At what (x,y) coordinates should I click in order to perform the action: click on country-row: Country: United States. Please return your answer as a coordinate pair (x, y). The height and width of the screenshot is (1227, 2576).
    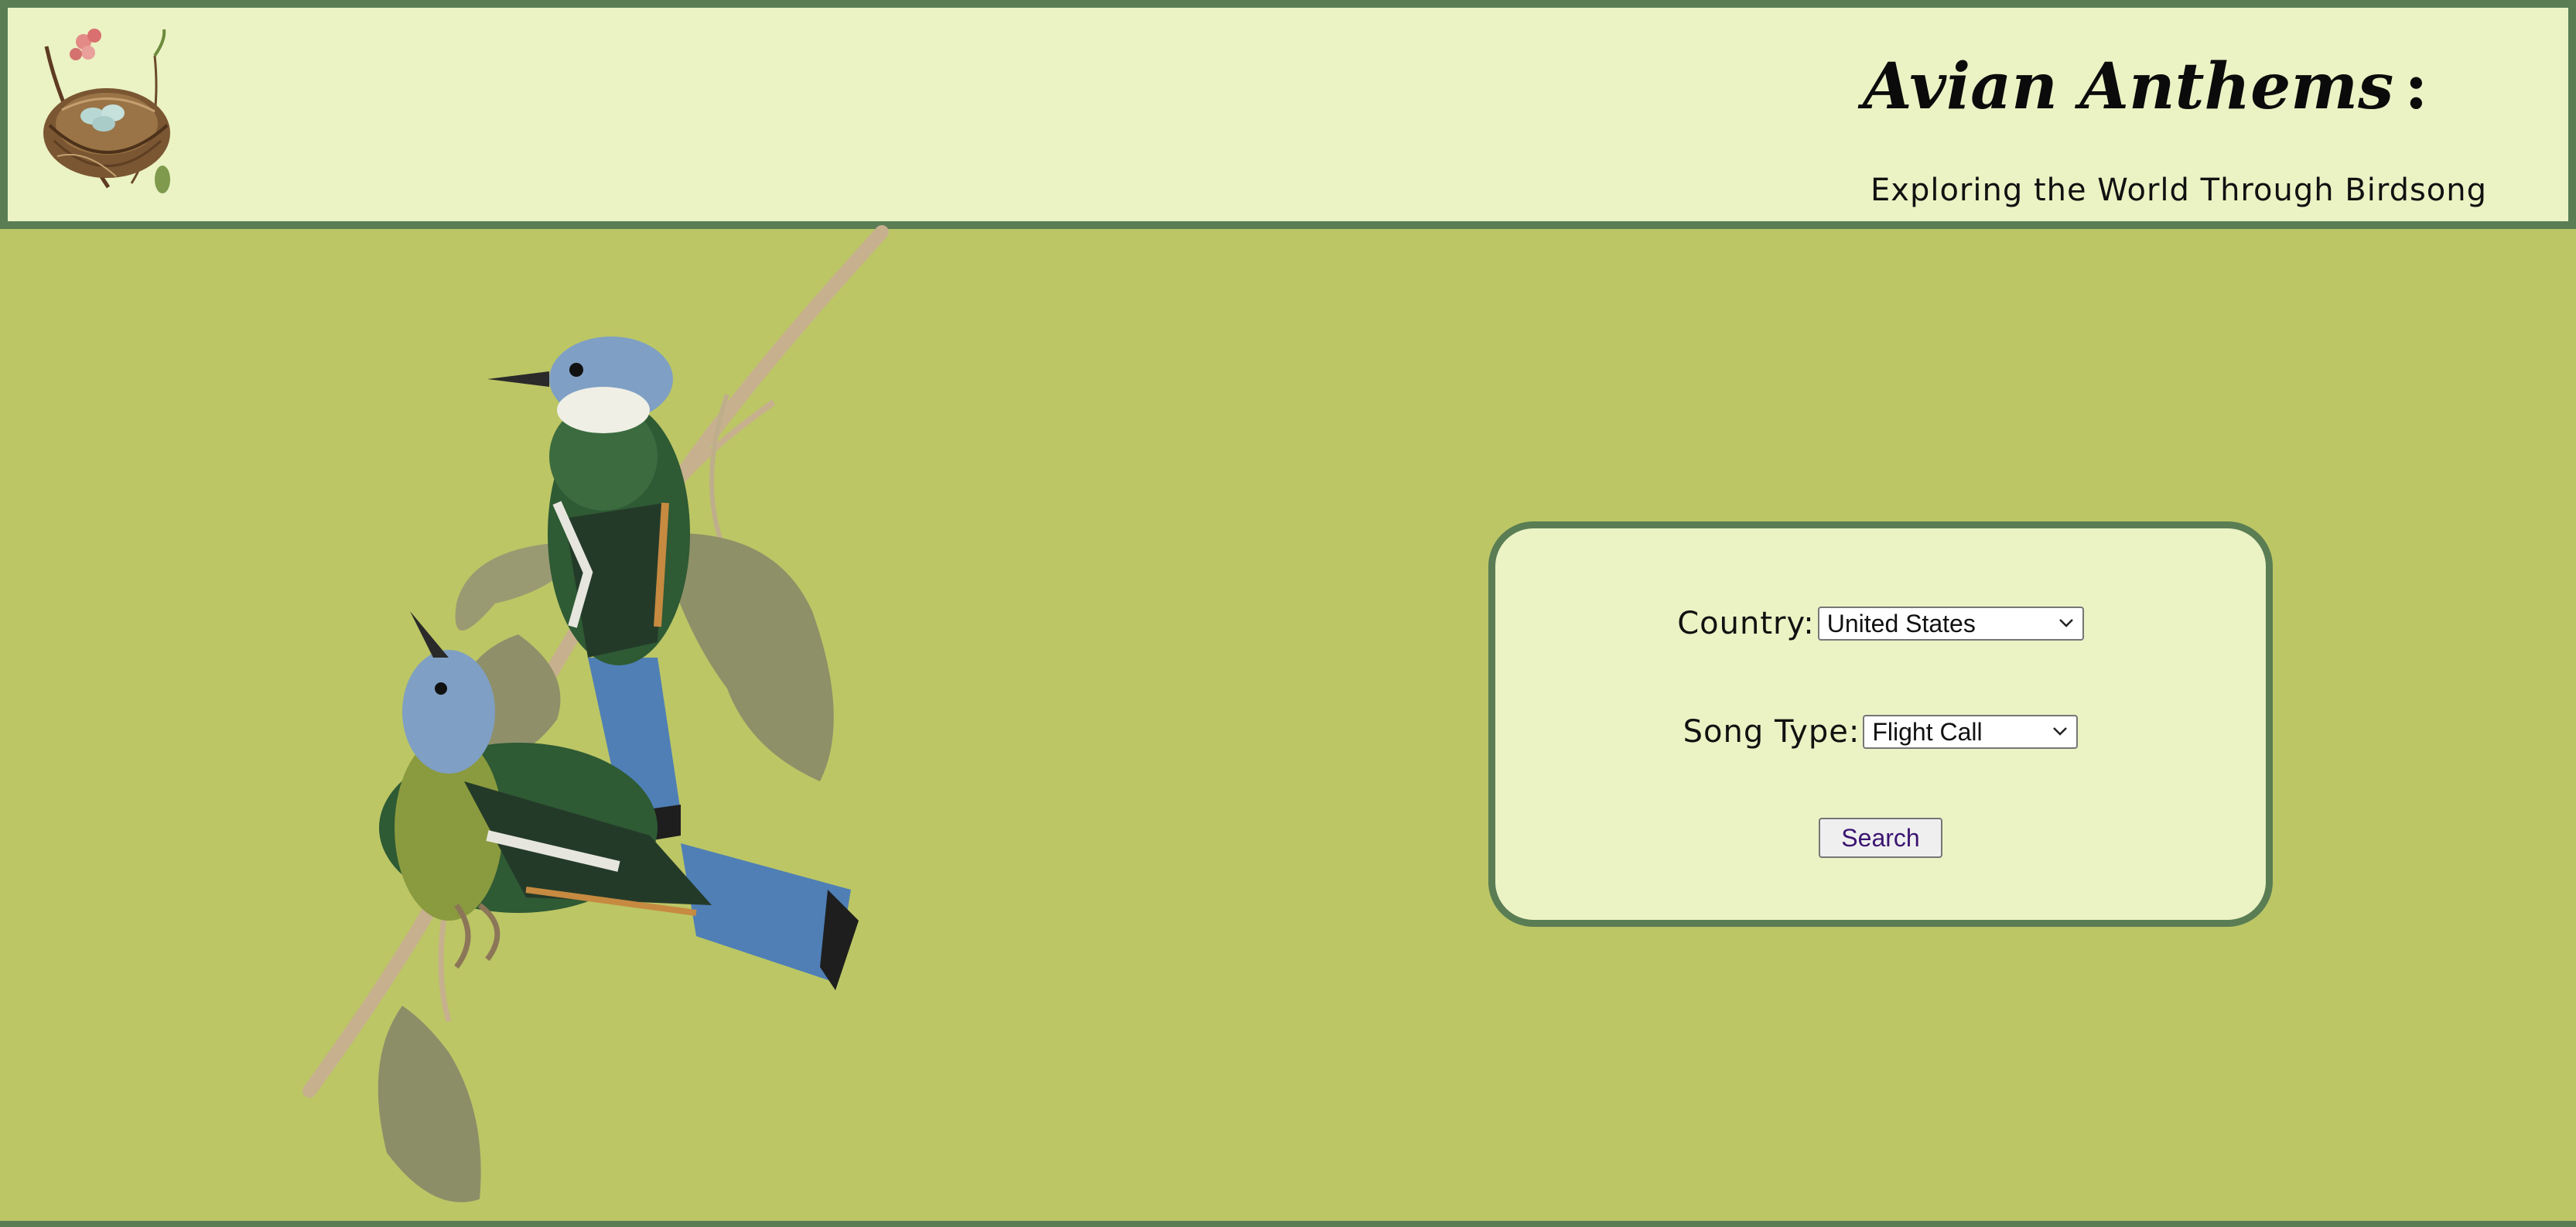
    Looking at the image, I should click on (1880, 623).